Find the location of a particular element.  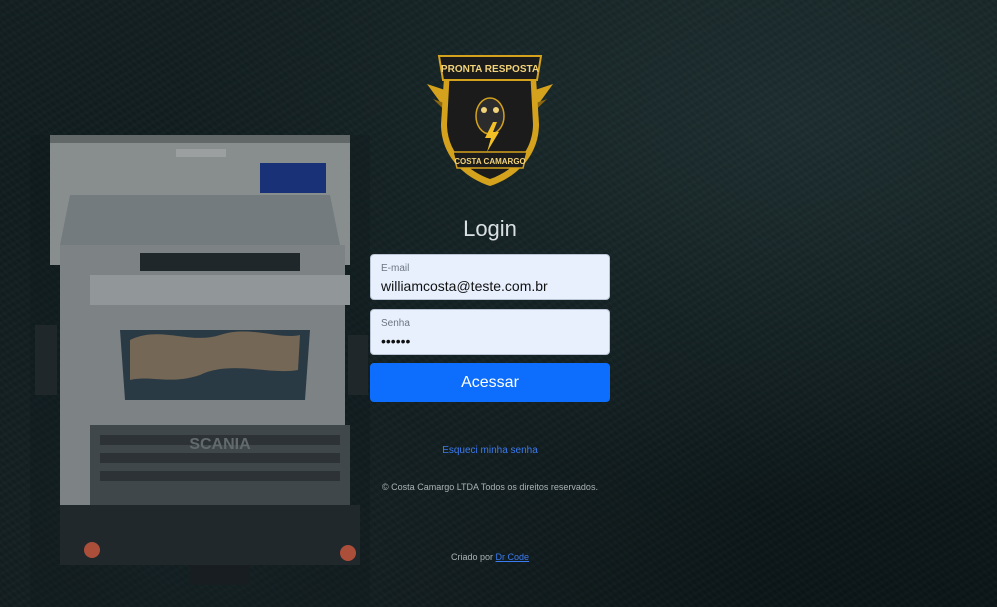

logo-top-text: PRONTA RESPOSTA is located at coordinates (490, 69).